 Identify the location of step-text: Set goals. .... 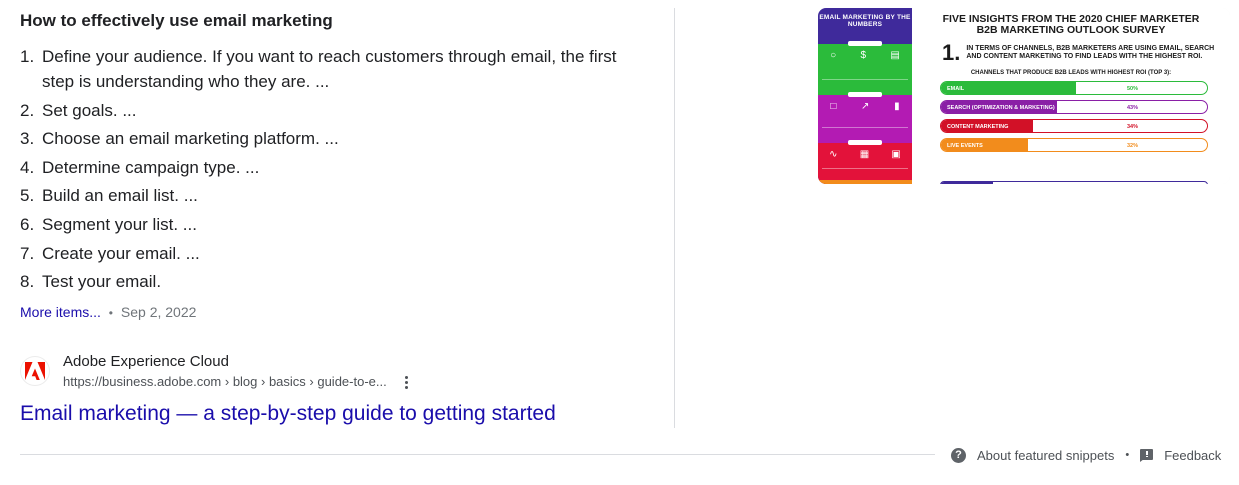
(89, 110).